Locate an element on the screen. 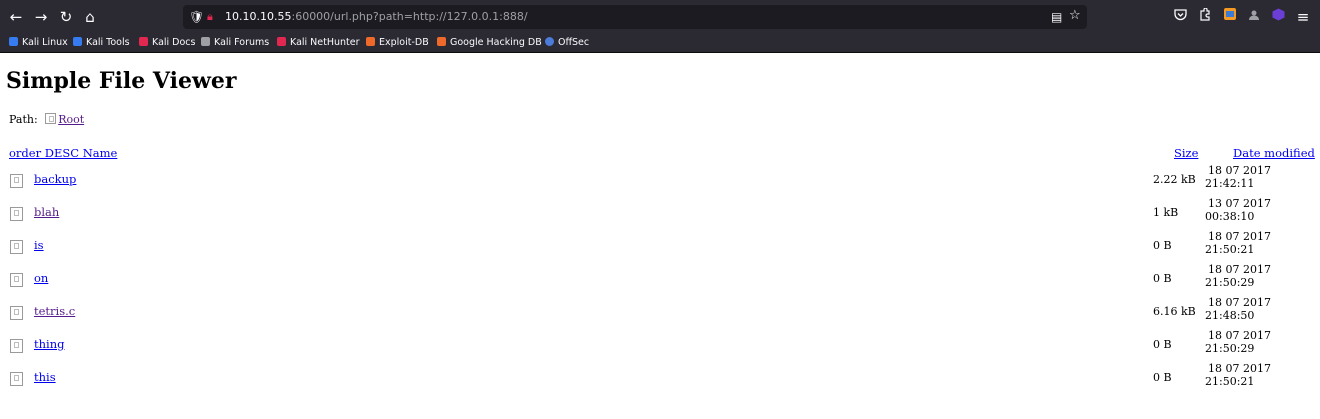  file-date-time: 21:48:50 is located at coordinates (1230, 315).